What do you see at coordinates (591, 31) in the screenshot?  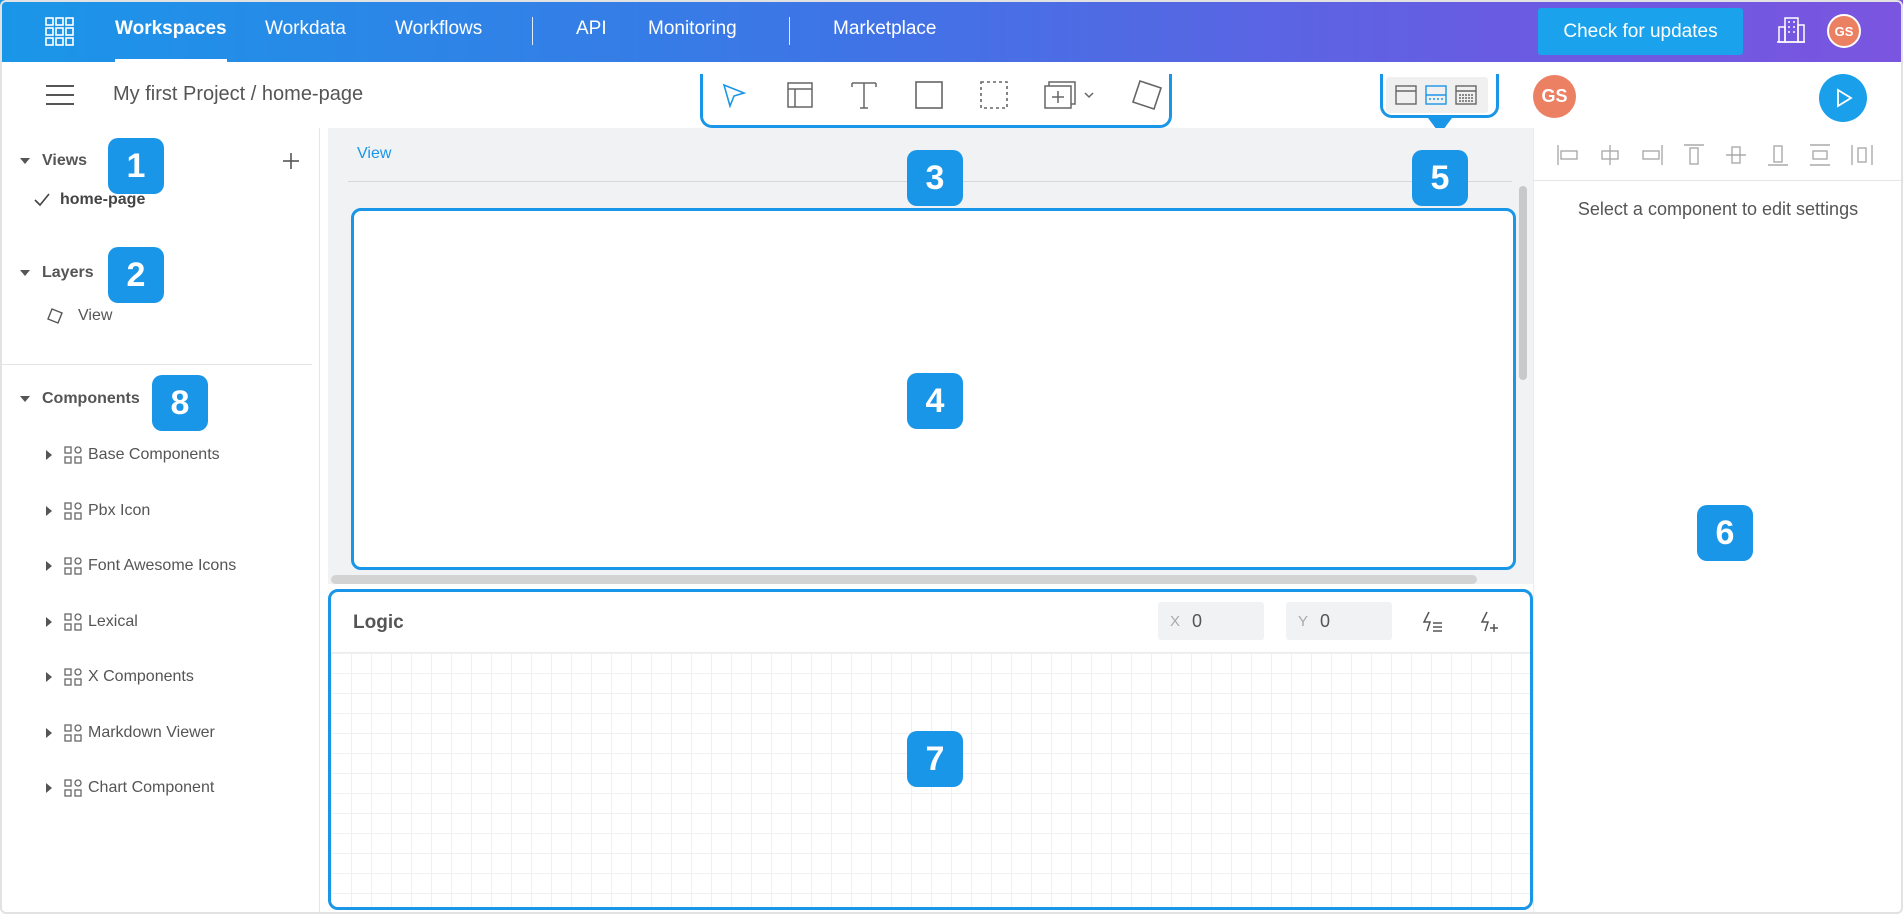 I see `nav-api: API` at bounding box center [591, 31].